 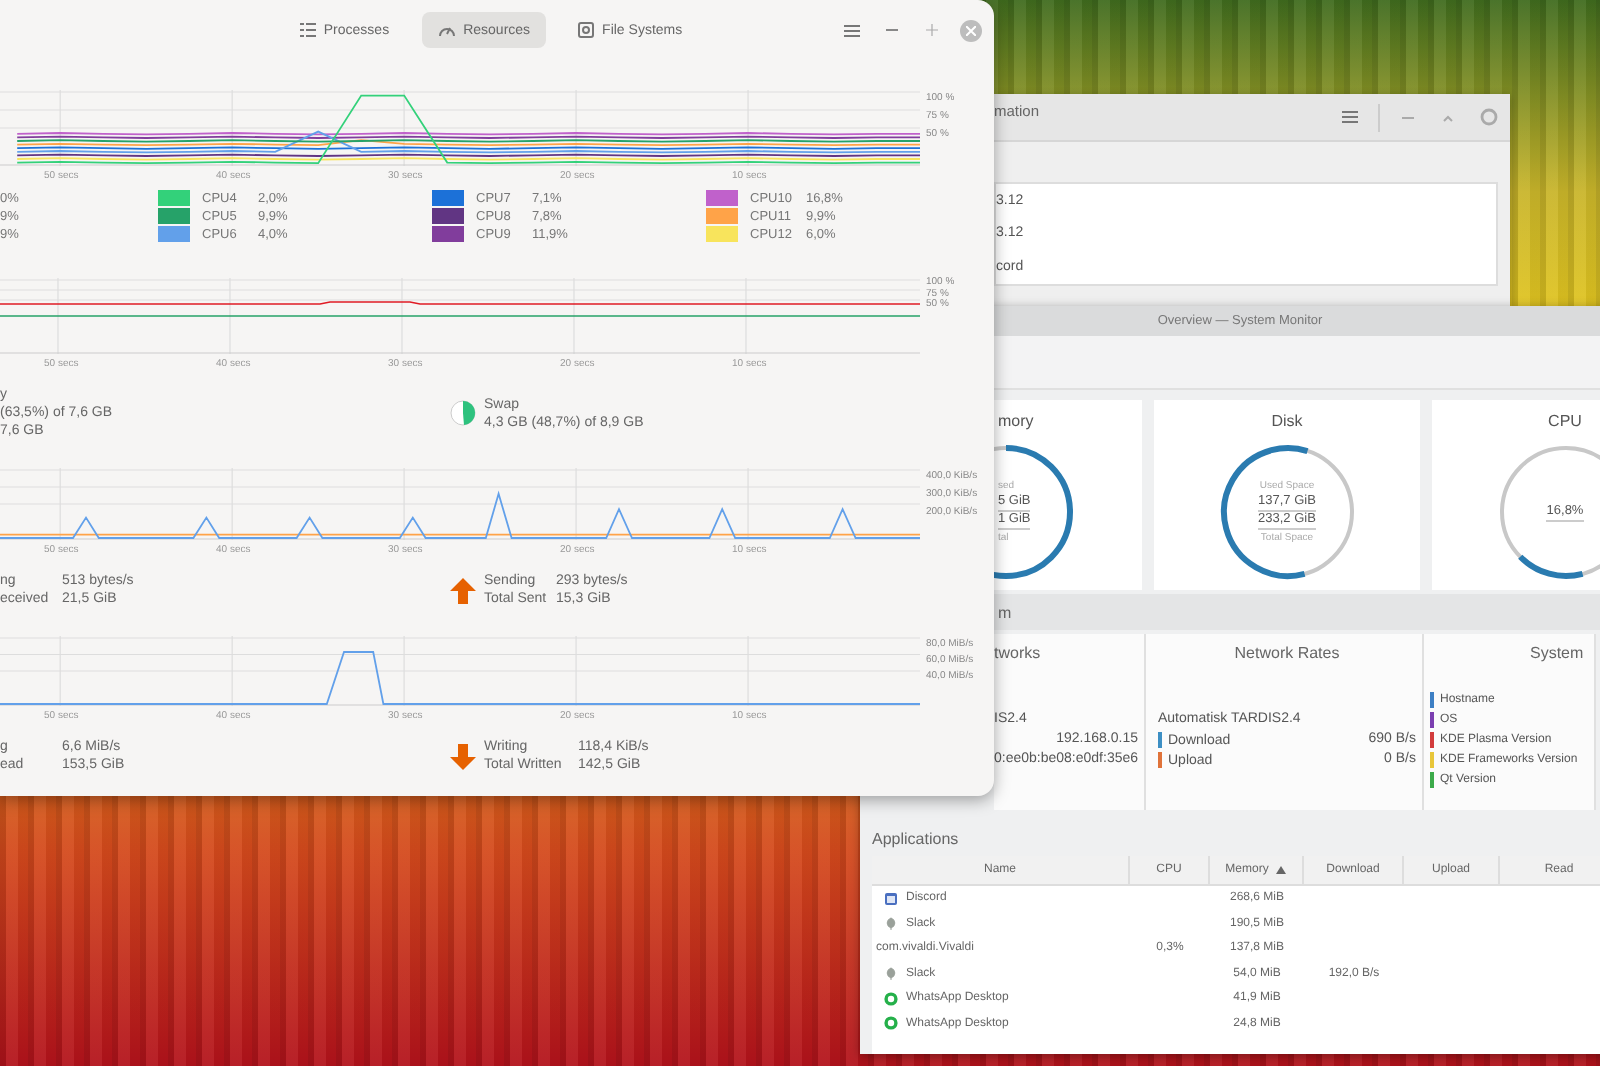 I want to click on panel-title: Network Rates, so click(x=1287, y=653).